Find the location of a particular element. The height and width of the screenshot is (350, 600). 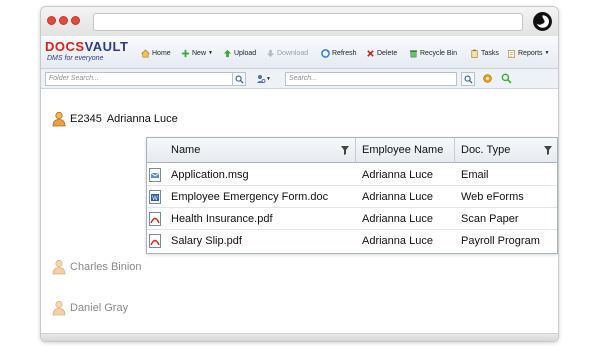

upload-button: Upload is located at coordinates (239, 53).